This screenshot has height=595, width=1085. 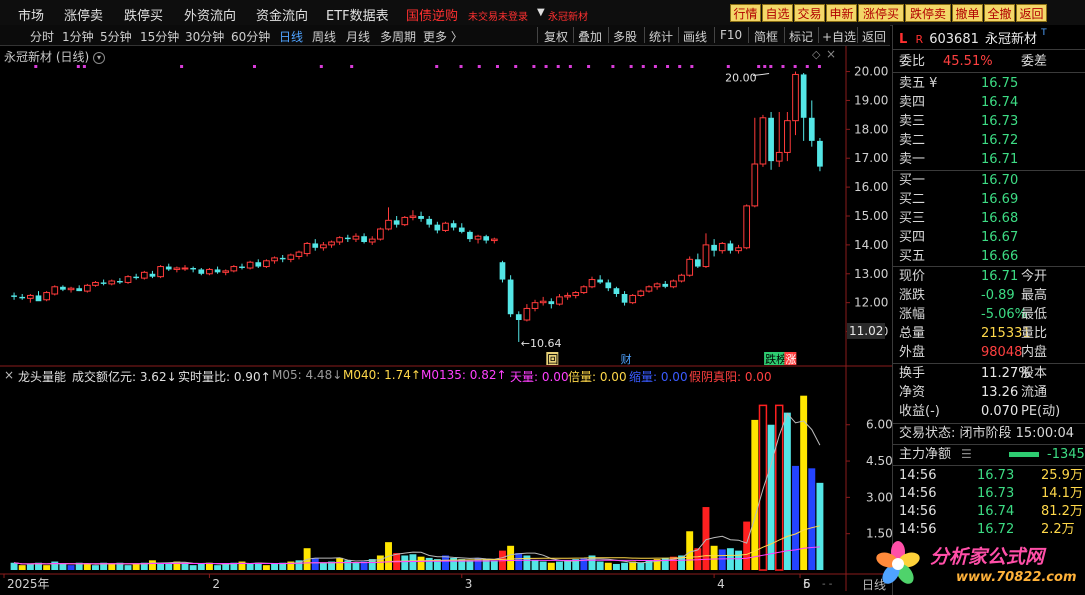 I want to click on period-tab-daily: 日线, so click(x=291, y=36).